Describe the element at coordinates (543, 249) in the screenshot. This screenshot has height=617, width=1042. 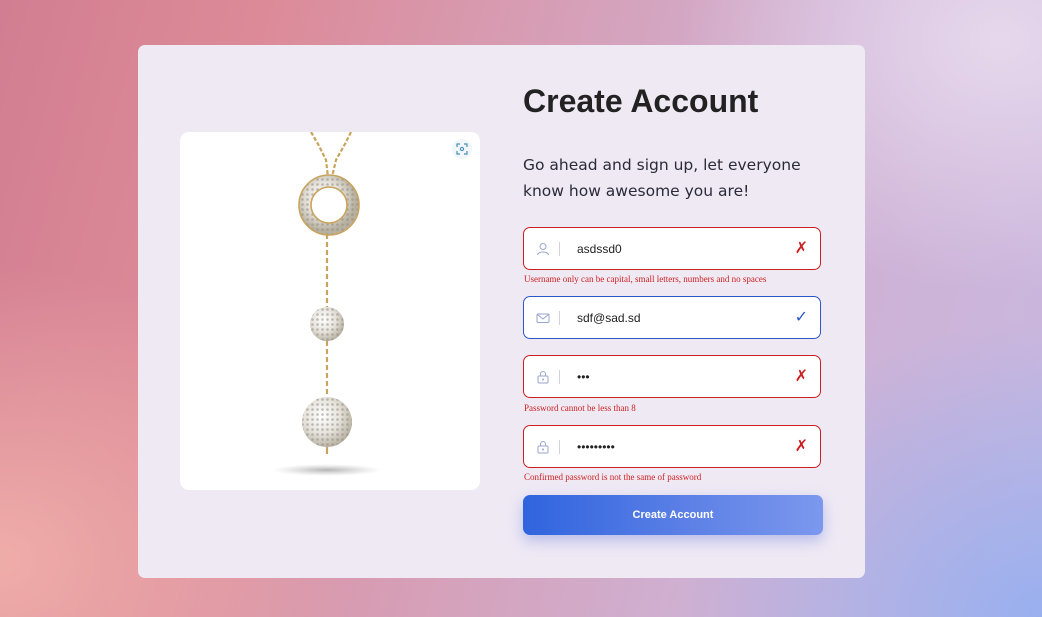
I see `user-icon` at that location.